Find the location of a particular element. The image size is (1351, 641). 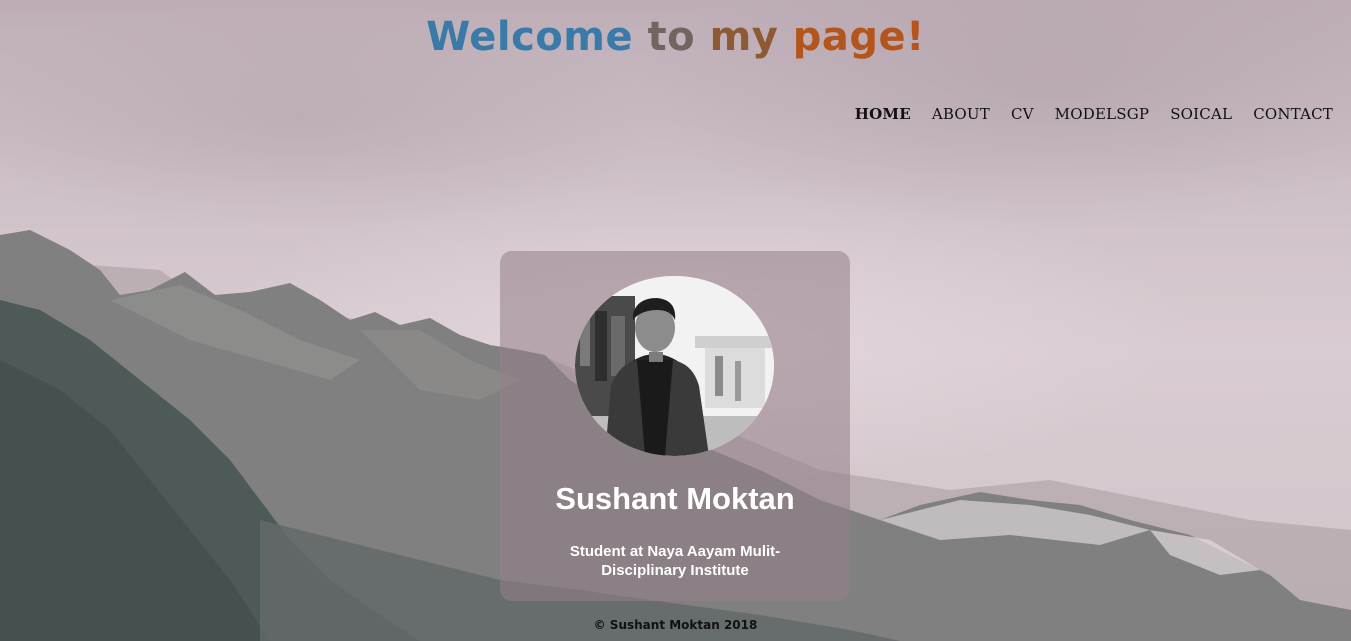

person-photo-icon is located at coordinates (674, 366).